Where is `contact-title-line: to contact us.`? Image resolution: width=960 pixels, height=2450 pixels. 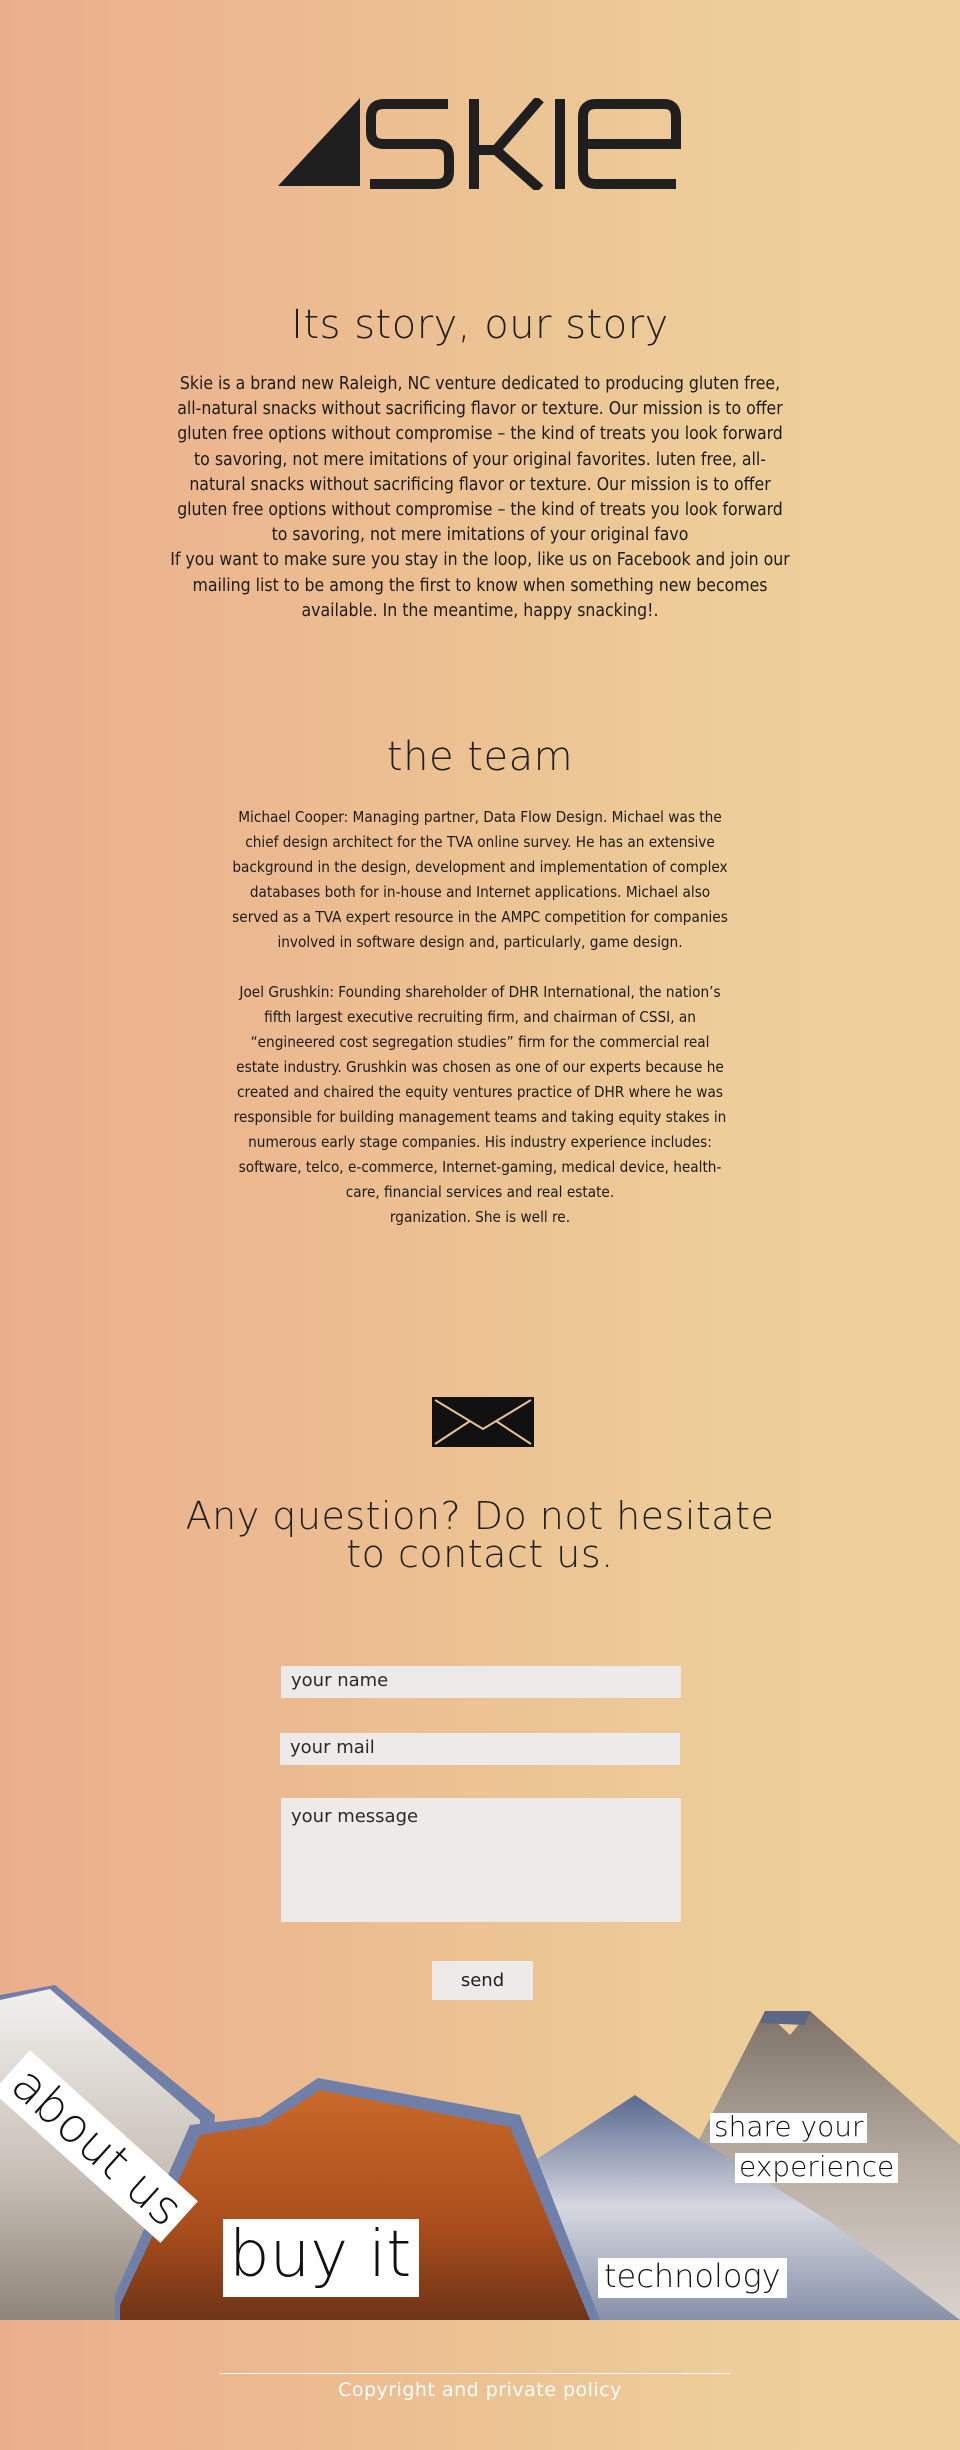 contact-title-line: to contact us. is located at coordinates (480, 1554).